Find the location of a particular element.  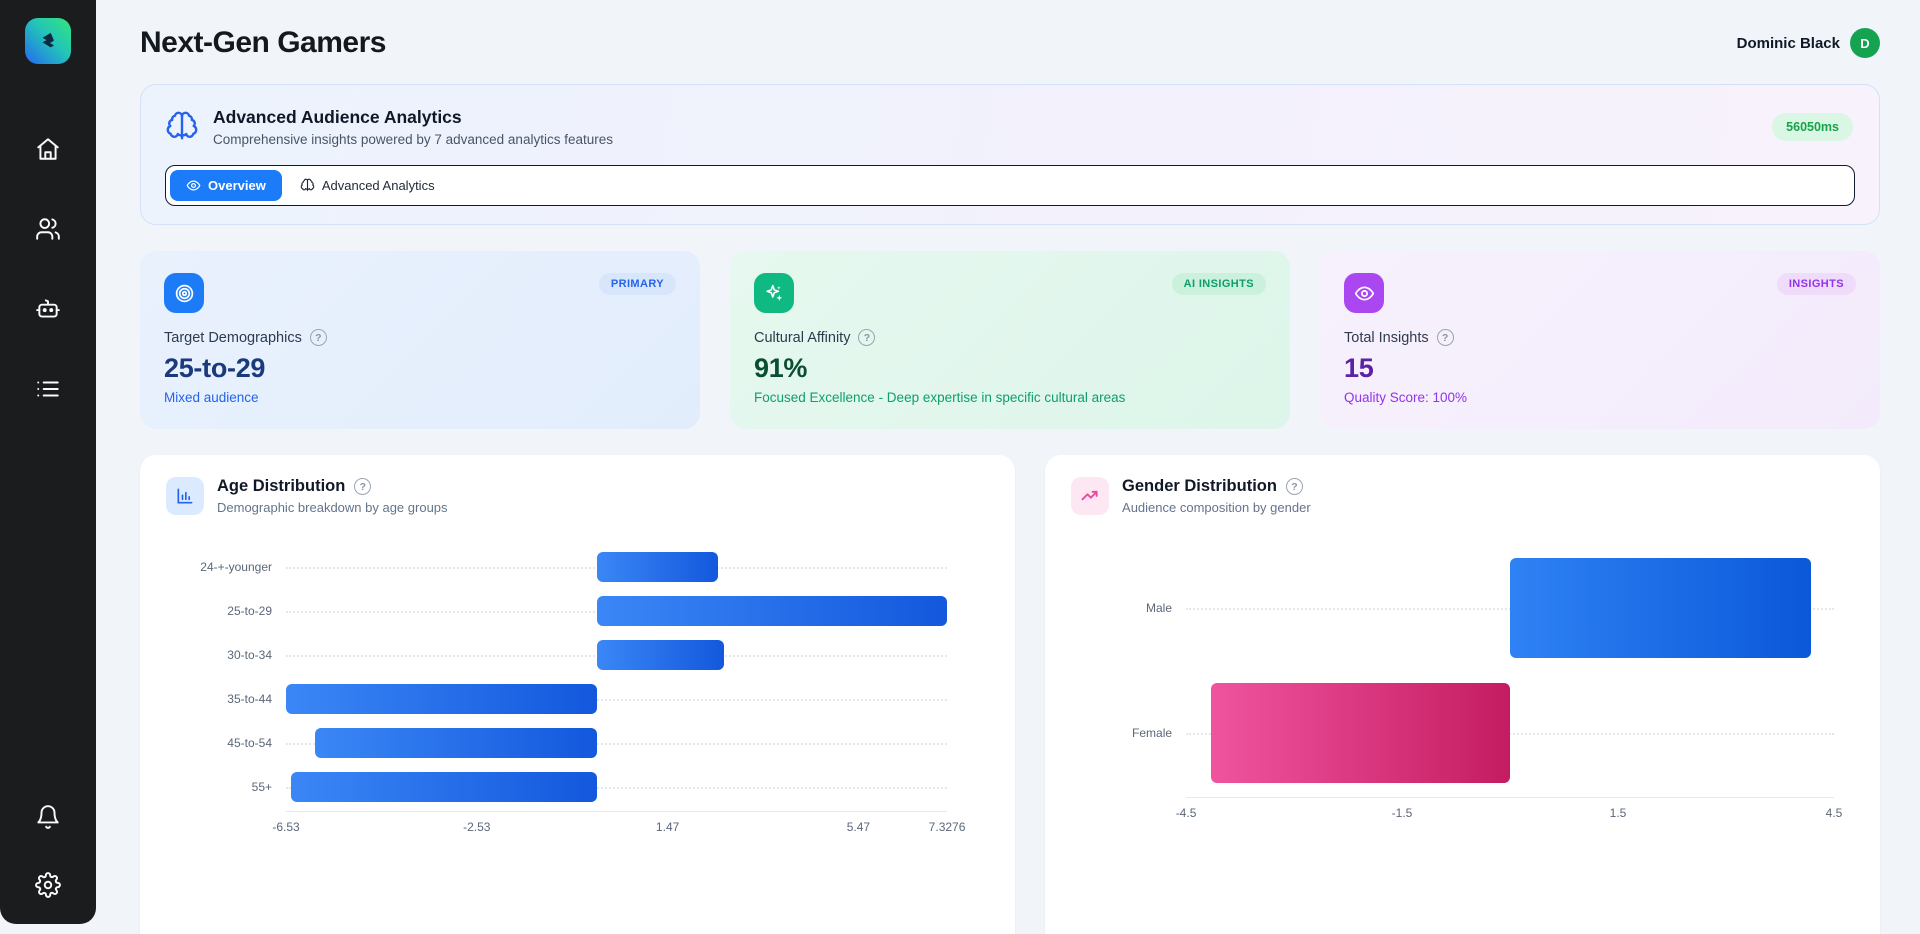

tab-bar: Overview Advanced Analytics is located at coordinates (1010, 185).